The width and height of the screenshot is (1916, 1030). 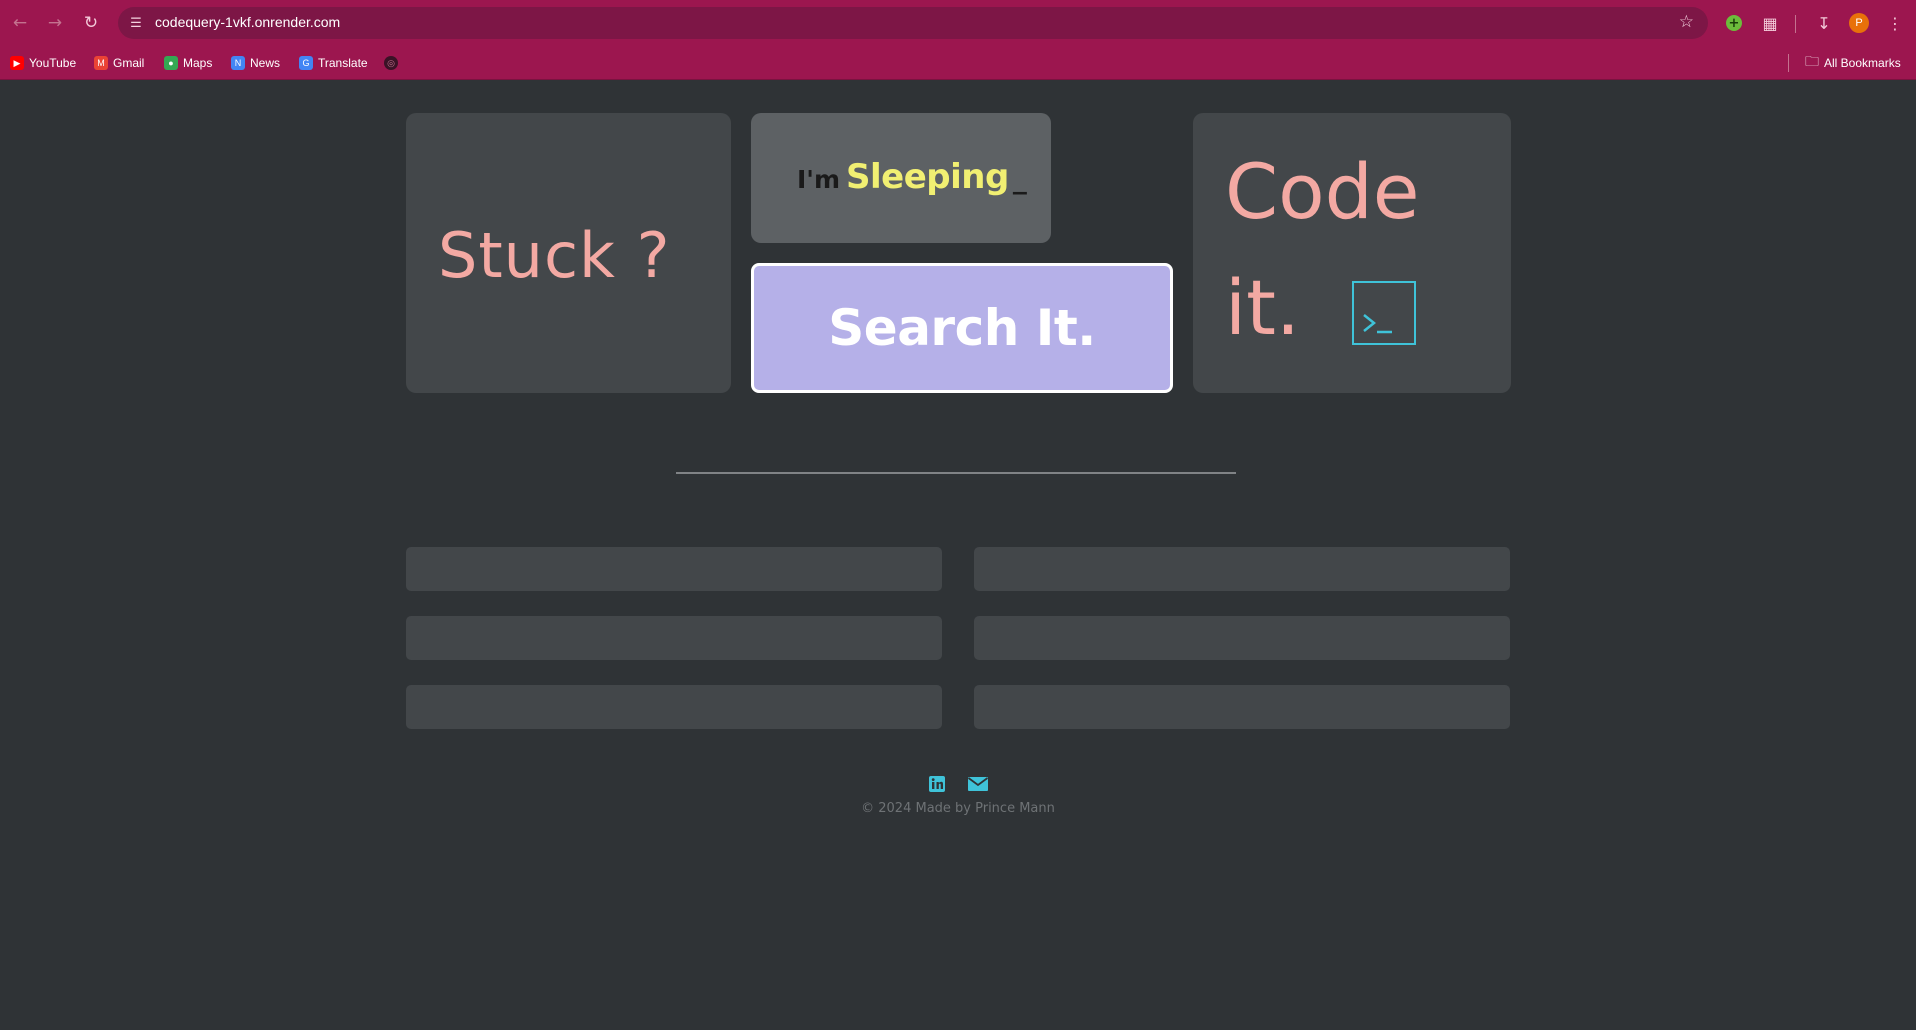 I want to click on youtube-icon: ▶, so click(x=17, y=63).